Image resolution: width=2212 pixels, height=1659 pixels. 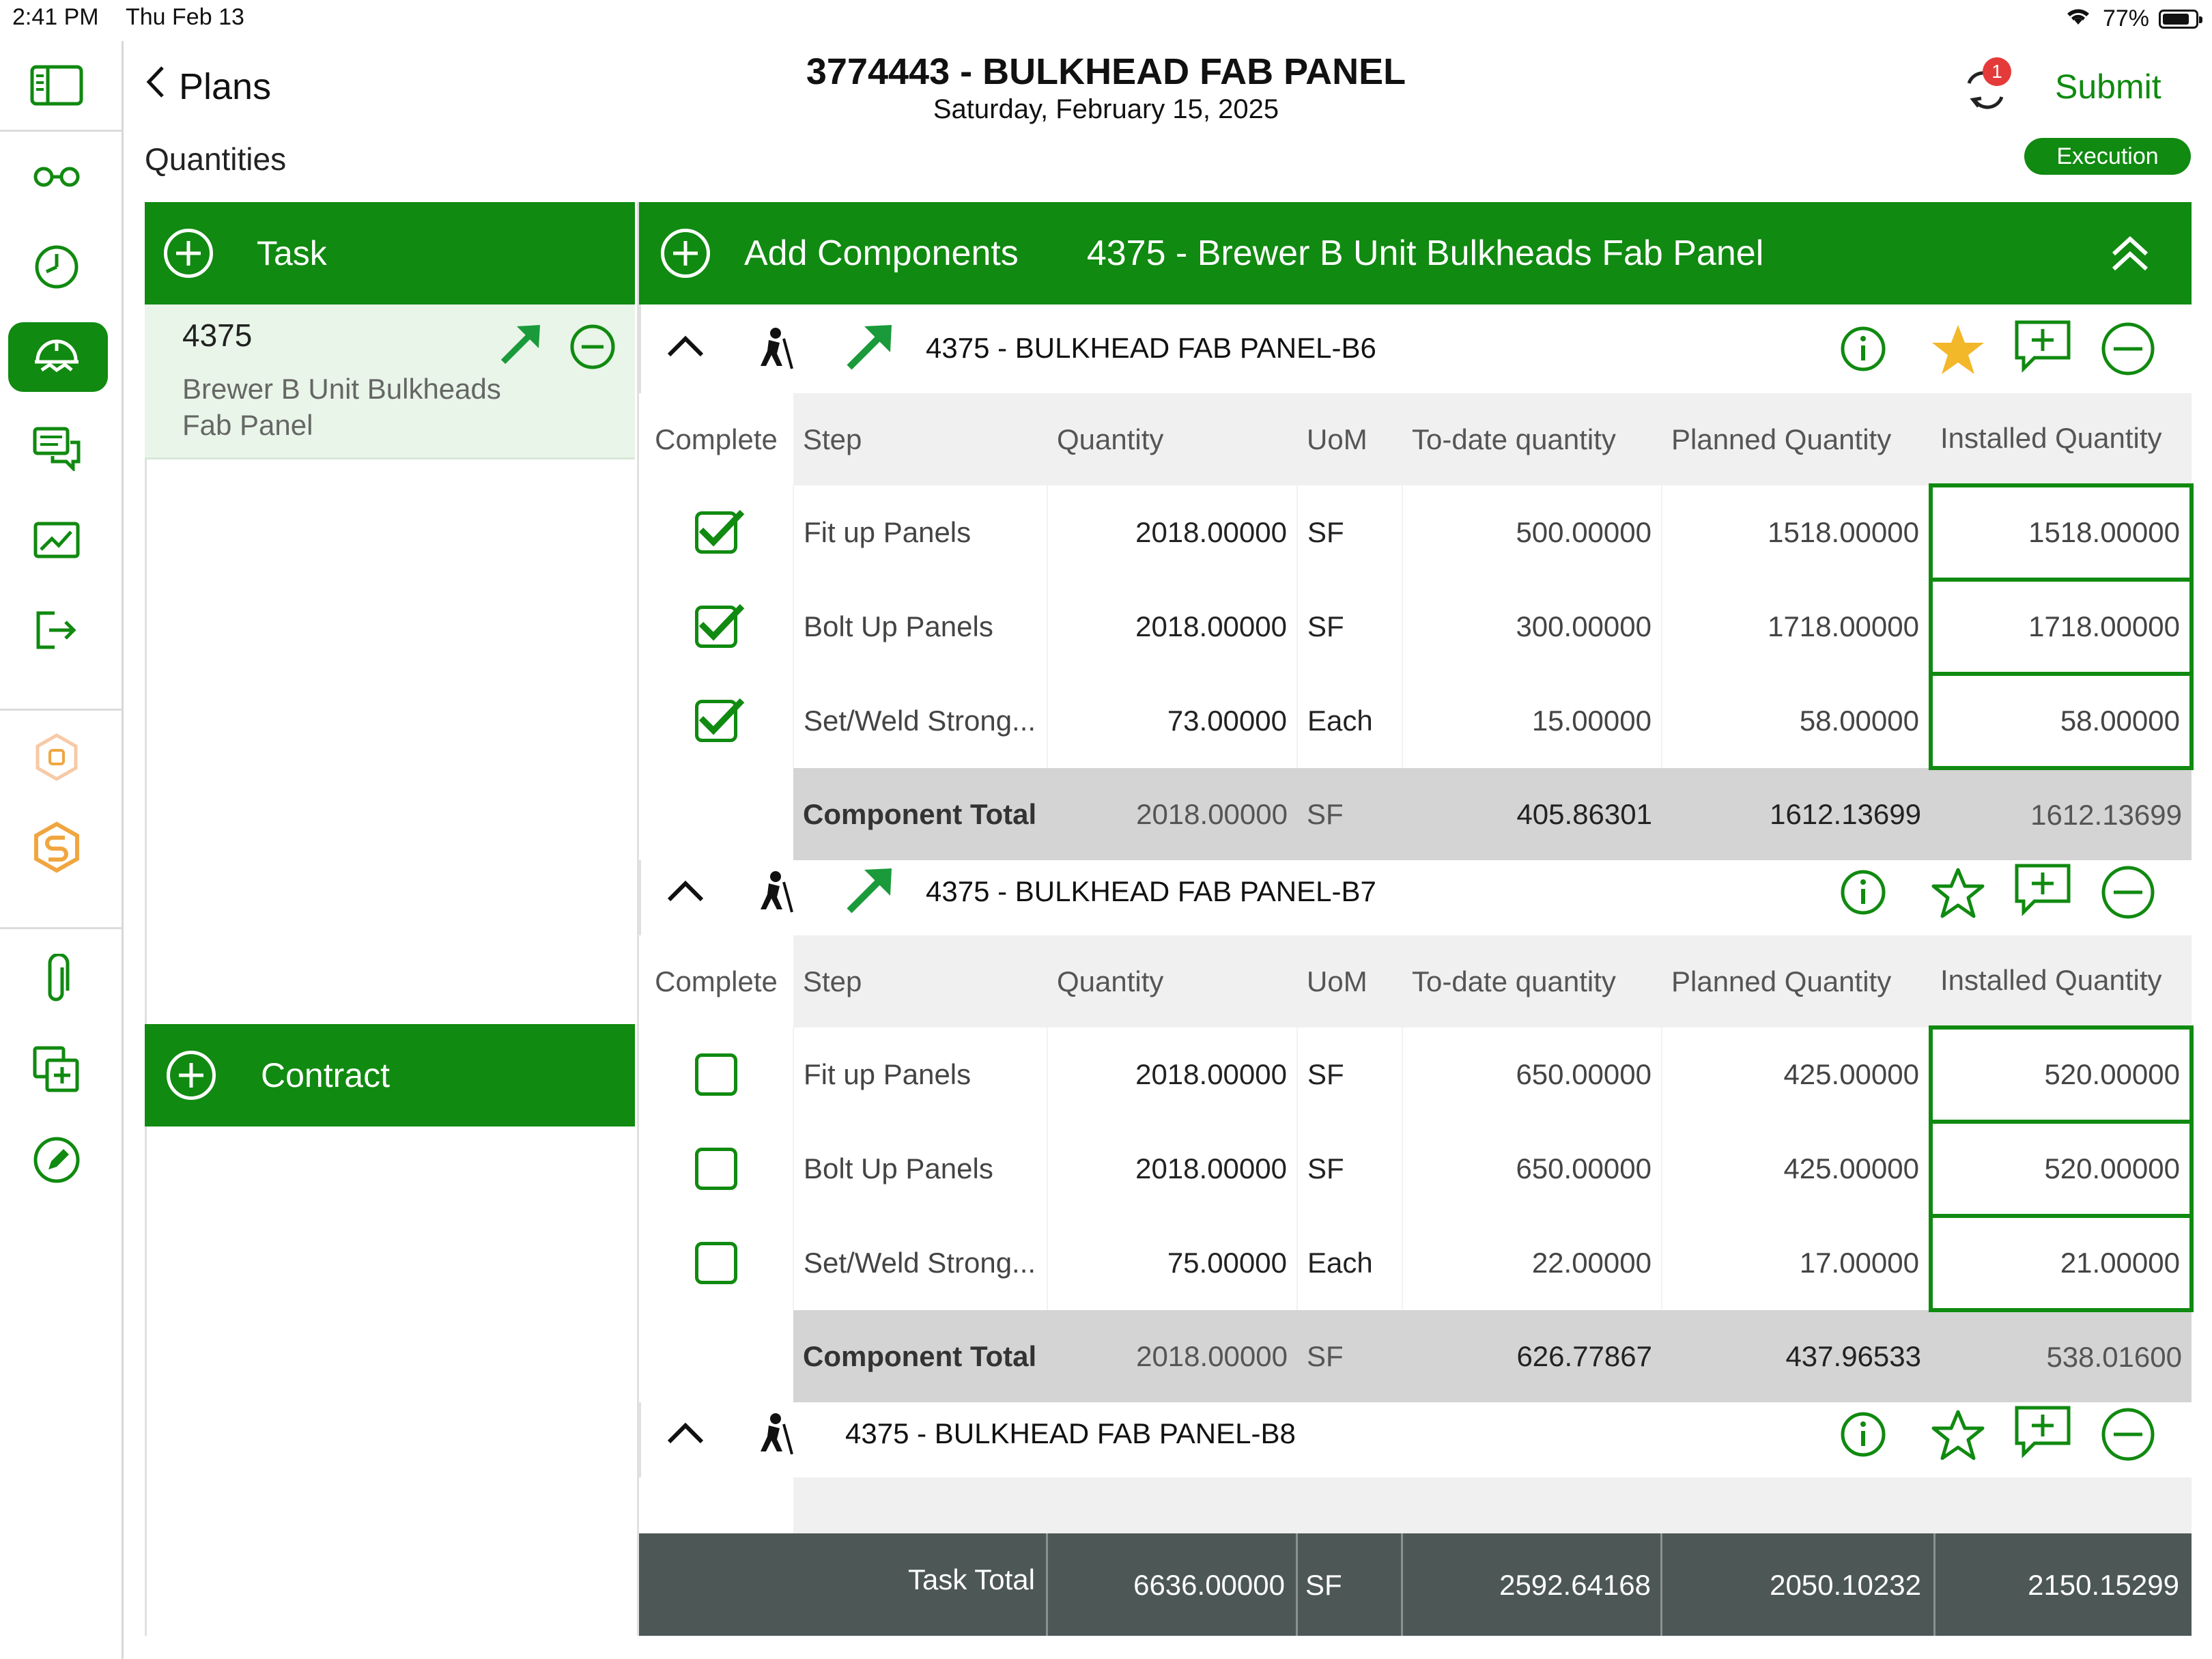 I want to click on status-indicators: 77%, so click(x=2132, y=18).